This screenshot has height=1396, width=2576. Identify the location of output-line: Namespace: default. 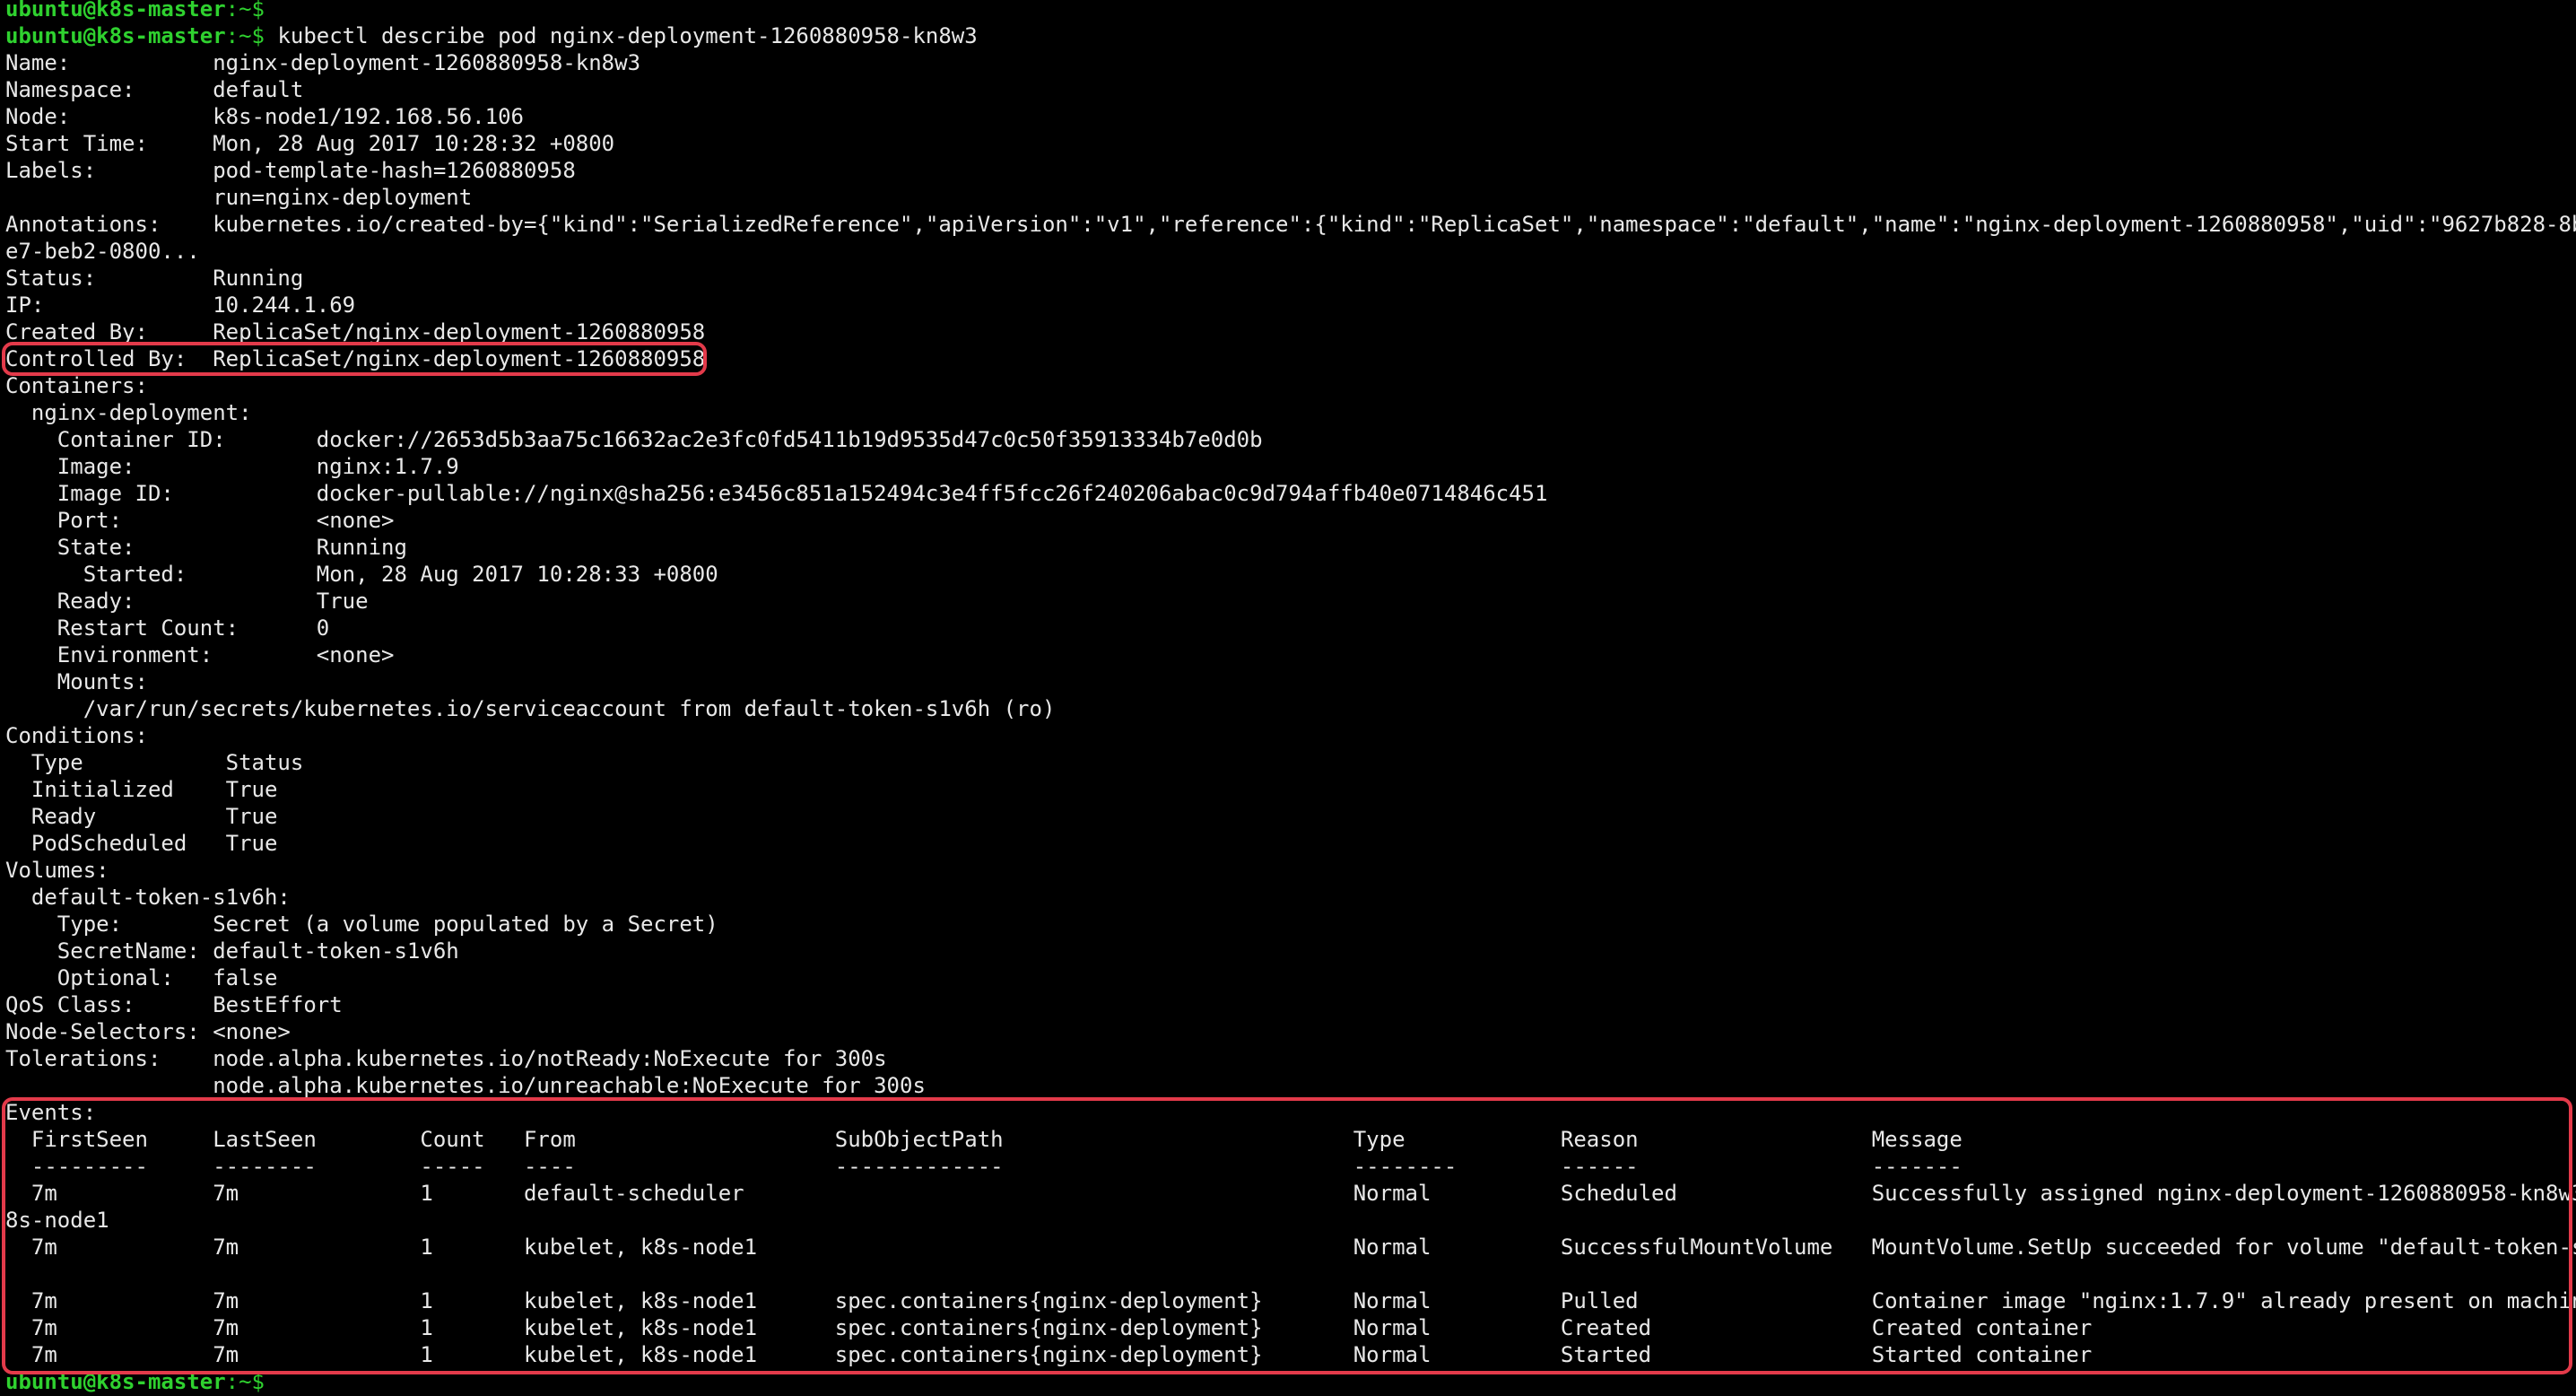
(154, 89).